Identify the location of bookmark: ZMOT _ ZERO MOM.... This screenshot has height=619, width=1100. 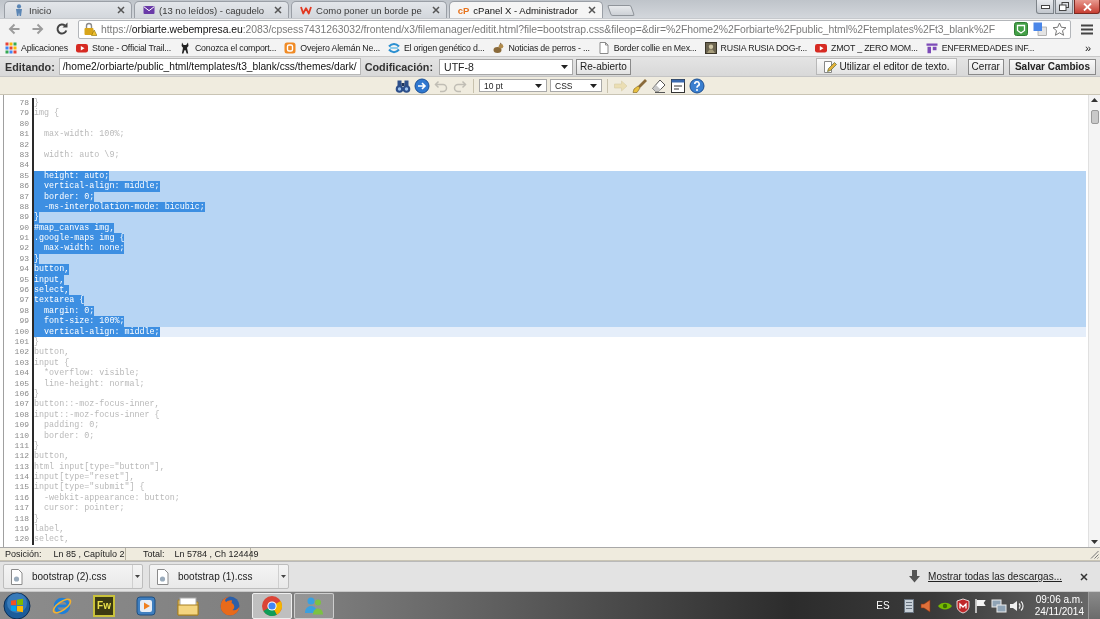
(866, 47).